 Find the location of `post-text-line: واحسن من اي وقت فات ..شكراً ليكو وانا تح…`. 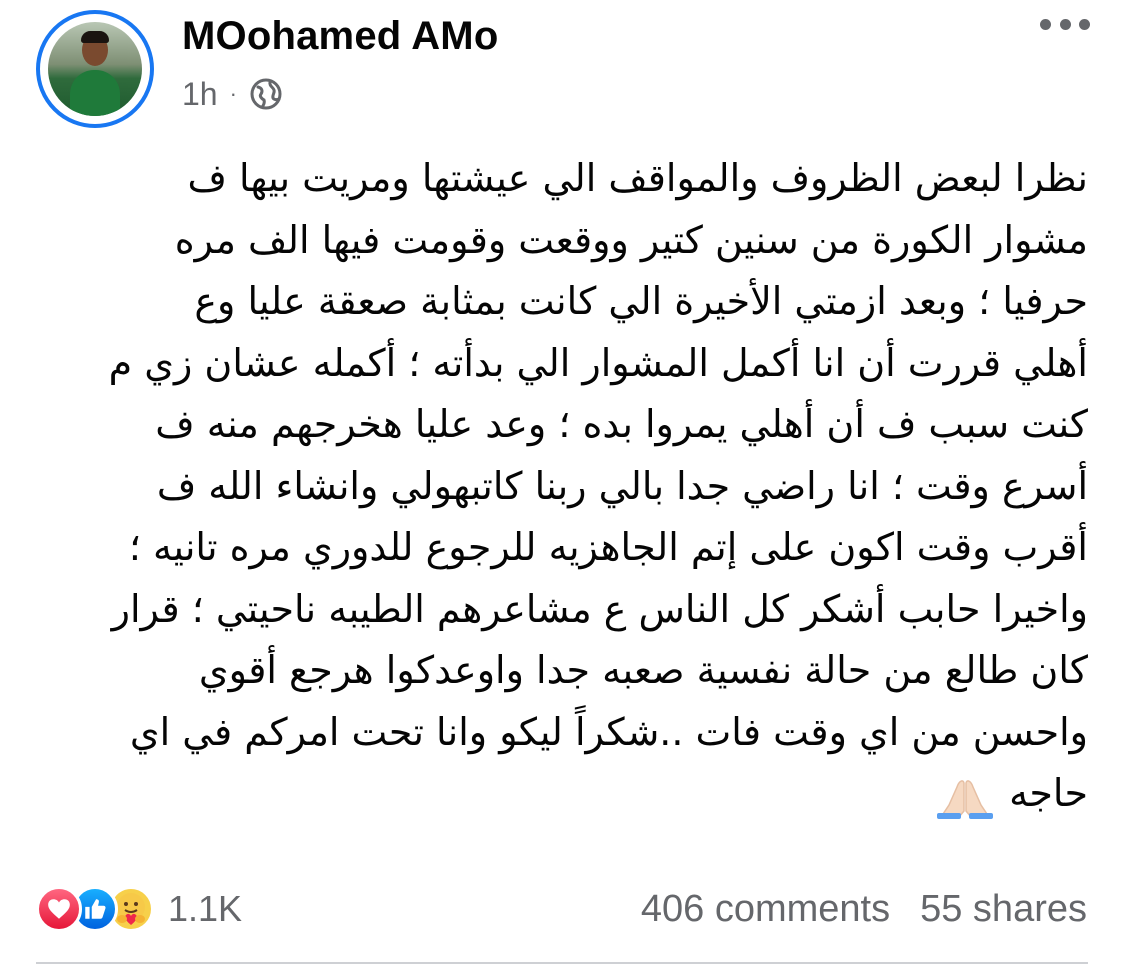

post-text-line: واحسن من اي وقت فات ..شكراً ليكو وانا تح… is located at coordinates (608, 731).